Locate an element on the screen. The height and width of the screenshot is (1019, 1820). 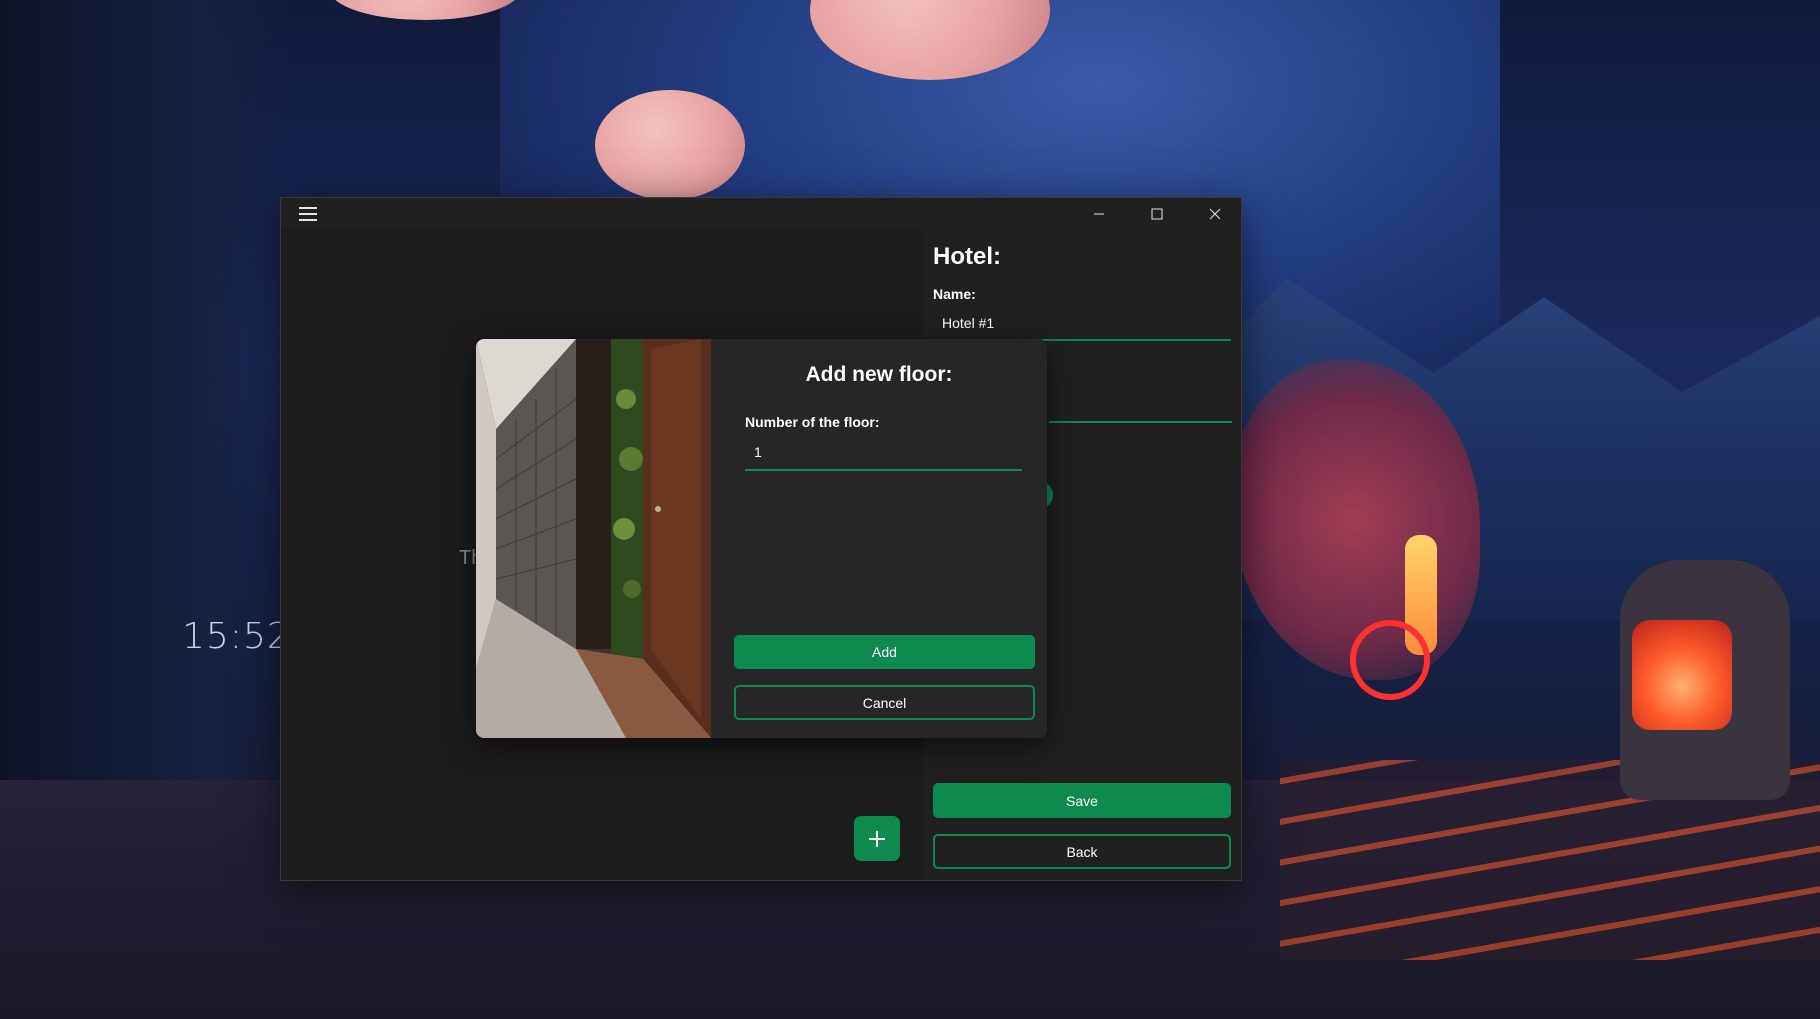
floor-number-input: 1 is located at coordinates (883, 453).